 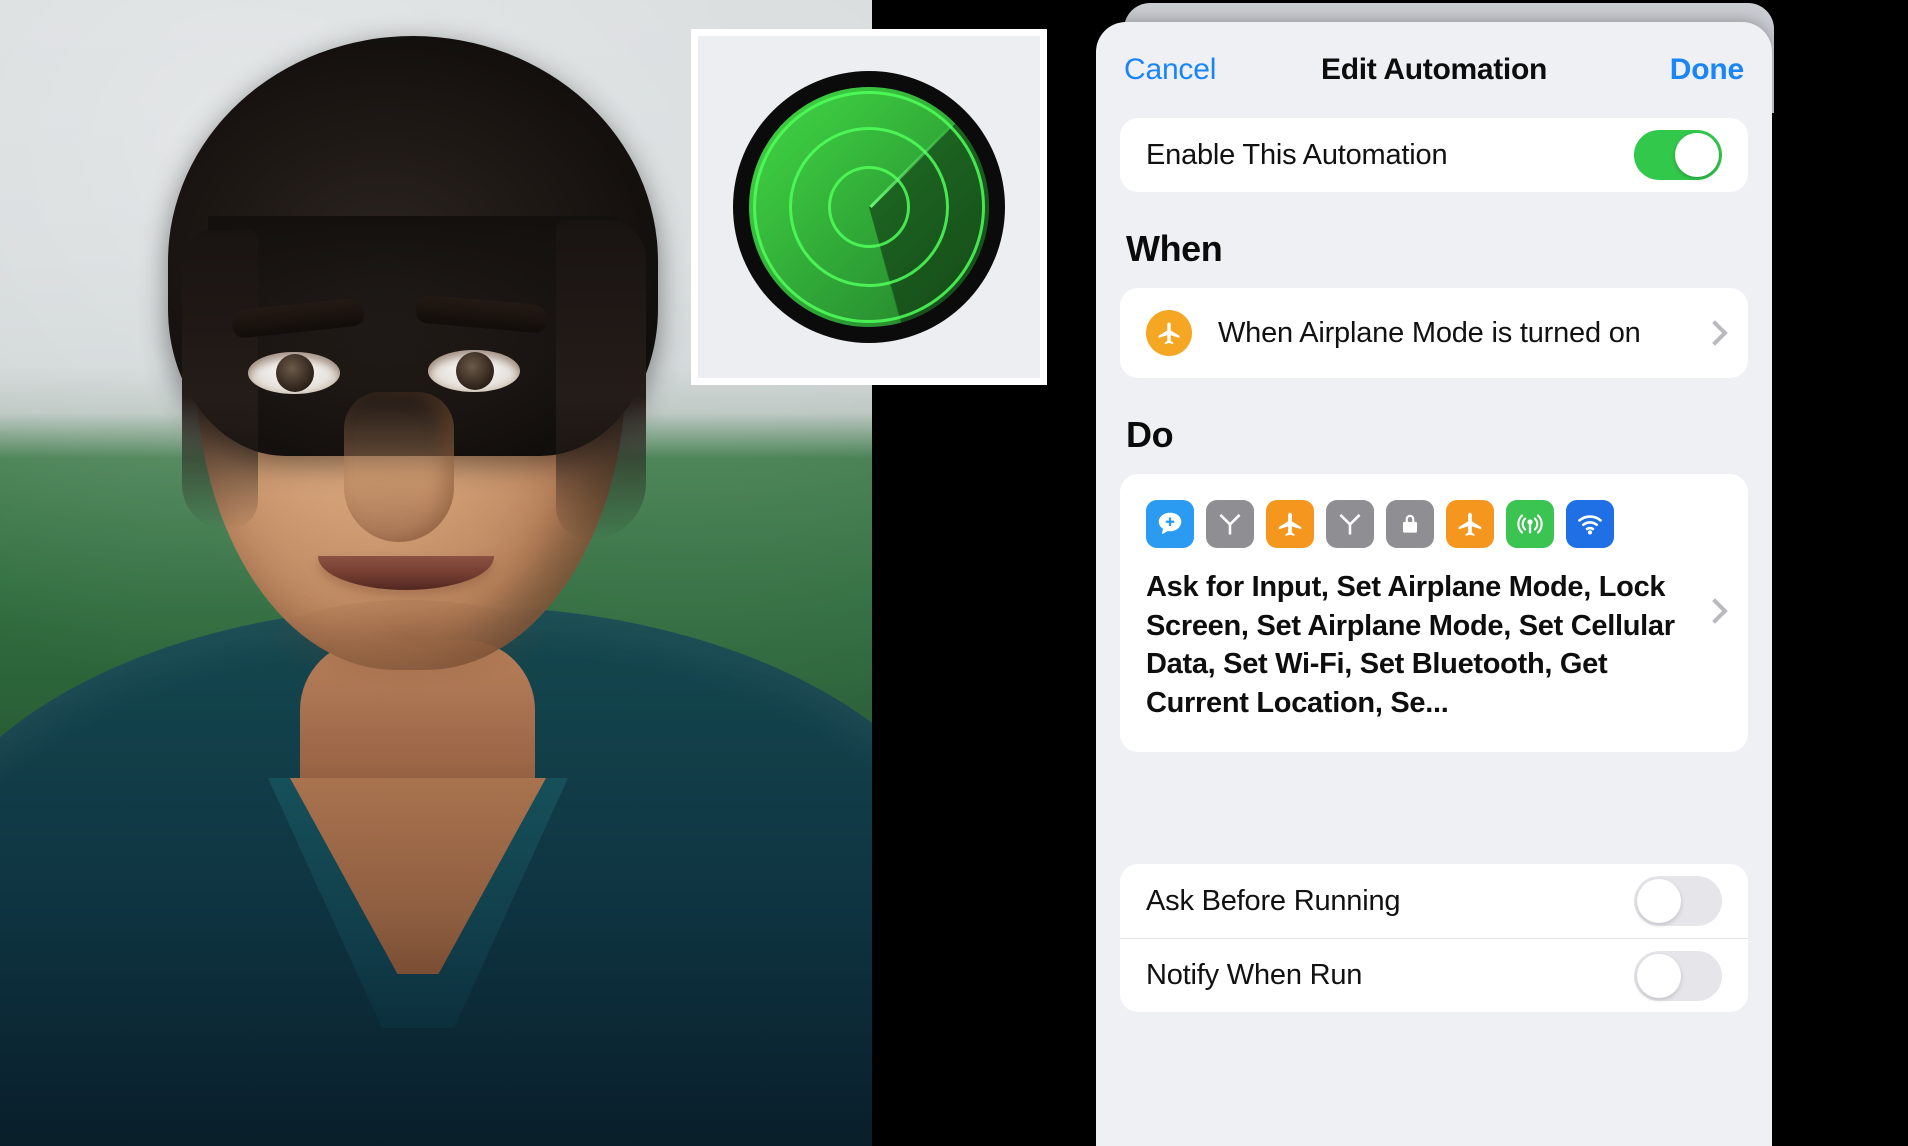 What do you see at coordinates (1429, 332) in the screenshot?
I see `trigger-label: When Airplane Mode is turned on` at bounding box center [1429, 332].